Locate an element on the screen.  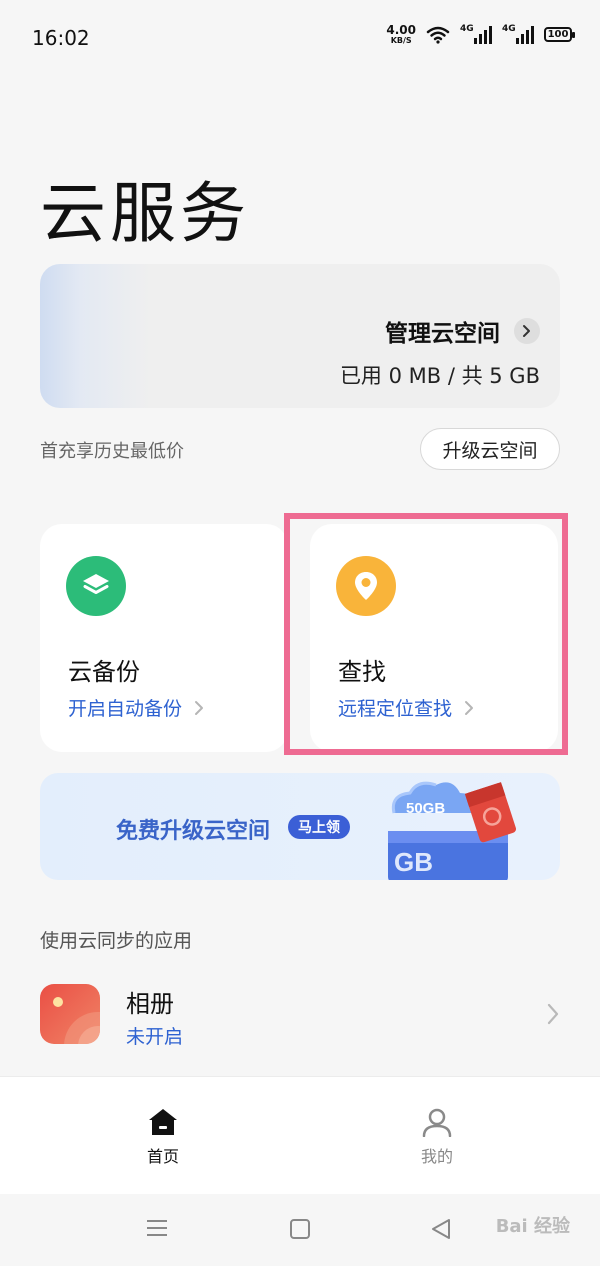
manage-storage-link: 管理云空间 is located at coordinates (462, 331).